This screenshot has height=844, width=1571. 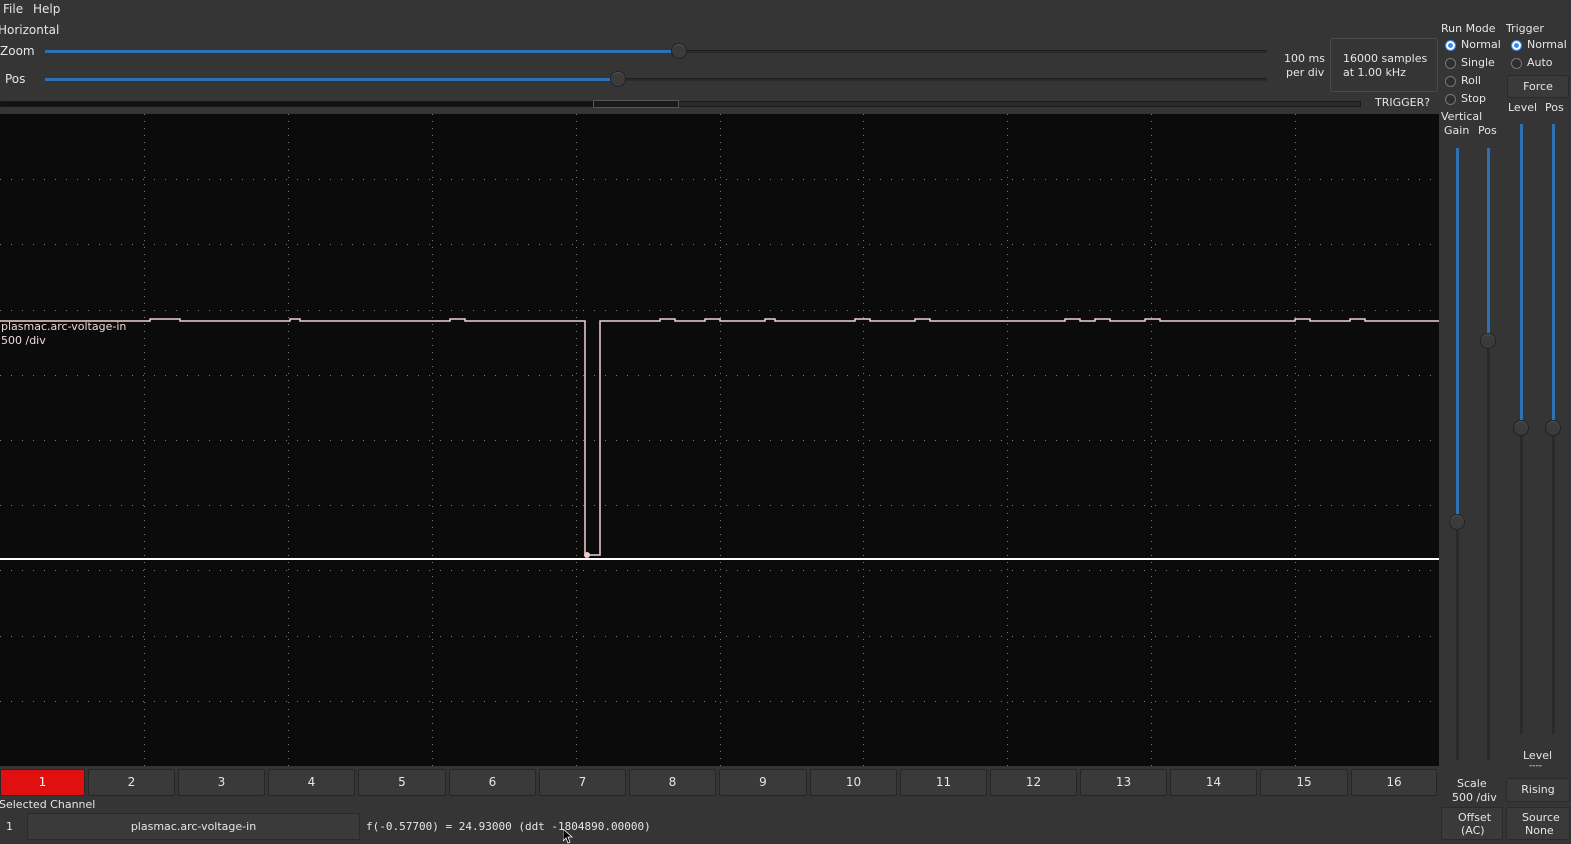 What do you see at coordinates (656, 79) in the screenshot?
I see `horizontal-pos-slider` at bounding box center [656, 79].